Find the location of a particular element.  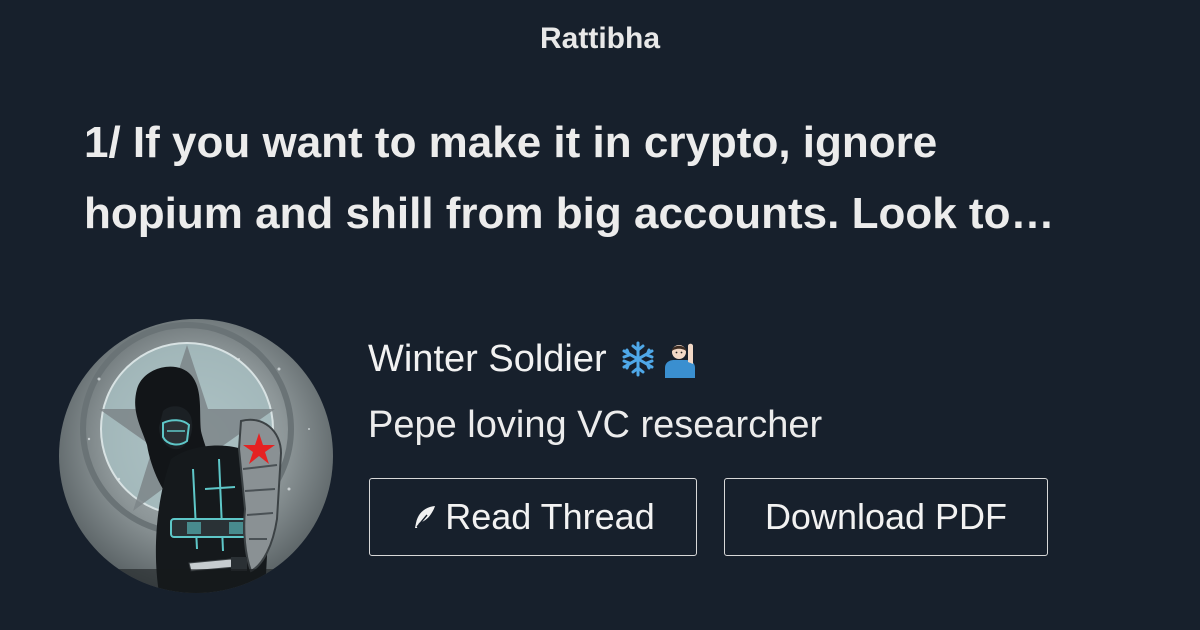

author-name: Winter Soldier is located at coordinates (533, 359).